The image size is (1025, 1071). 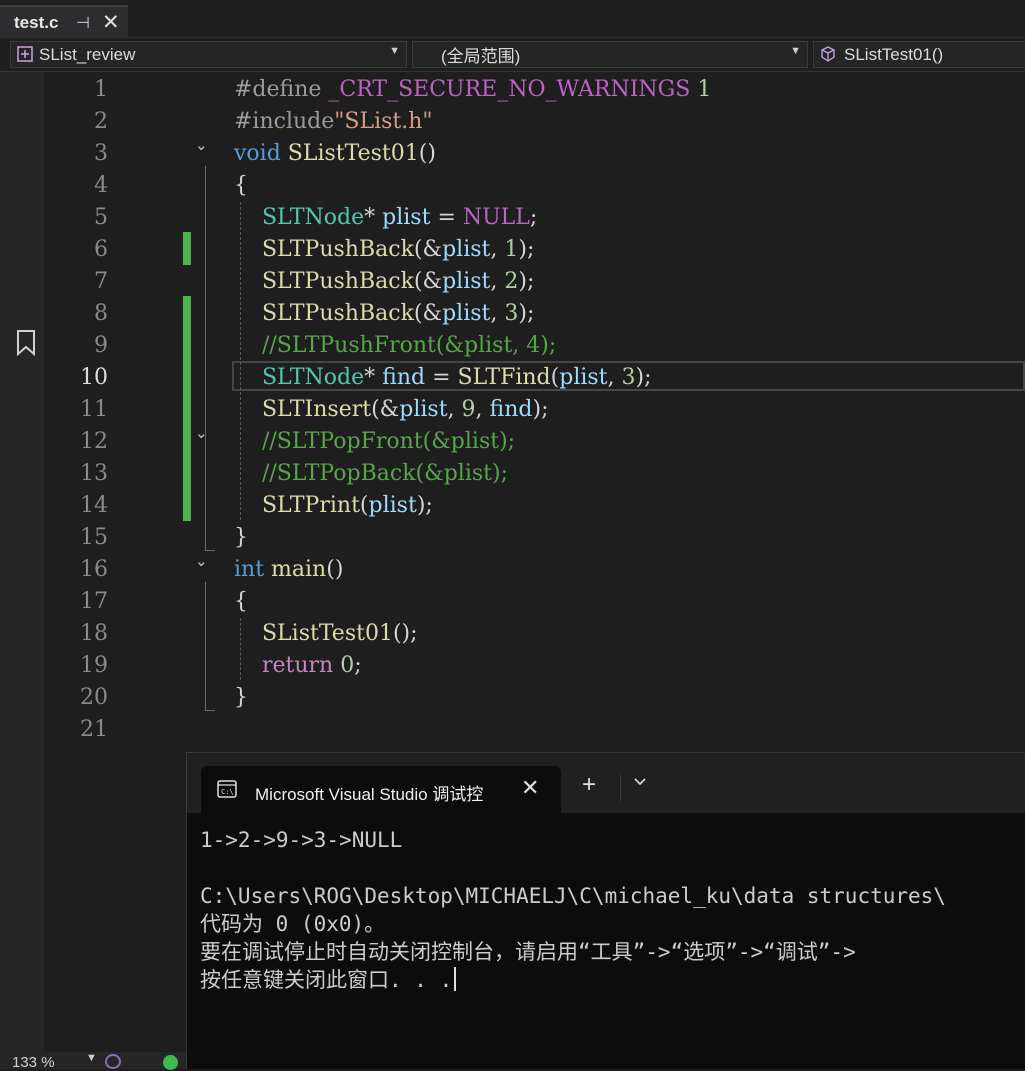 What do you see at coordinates (511, 249) in the screenshot?
I see `code-token: 1` at bounding box center [511, 249].